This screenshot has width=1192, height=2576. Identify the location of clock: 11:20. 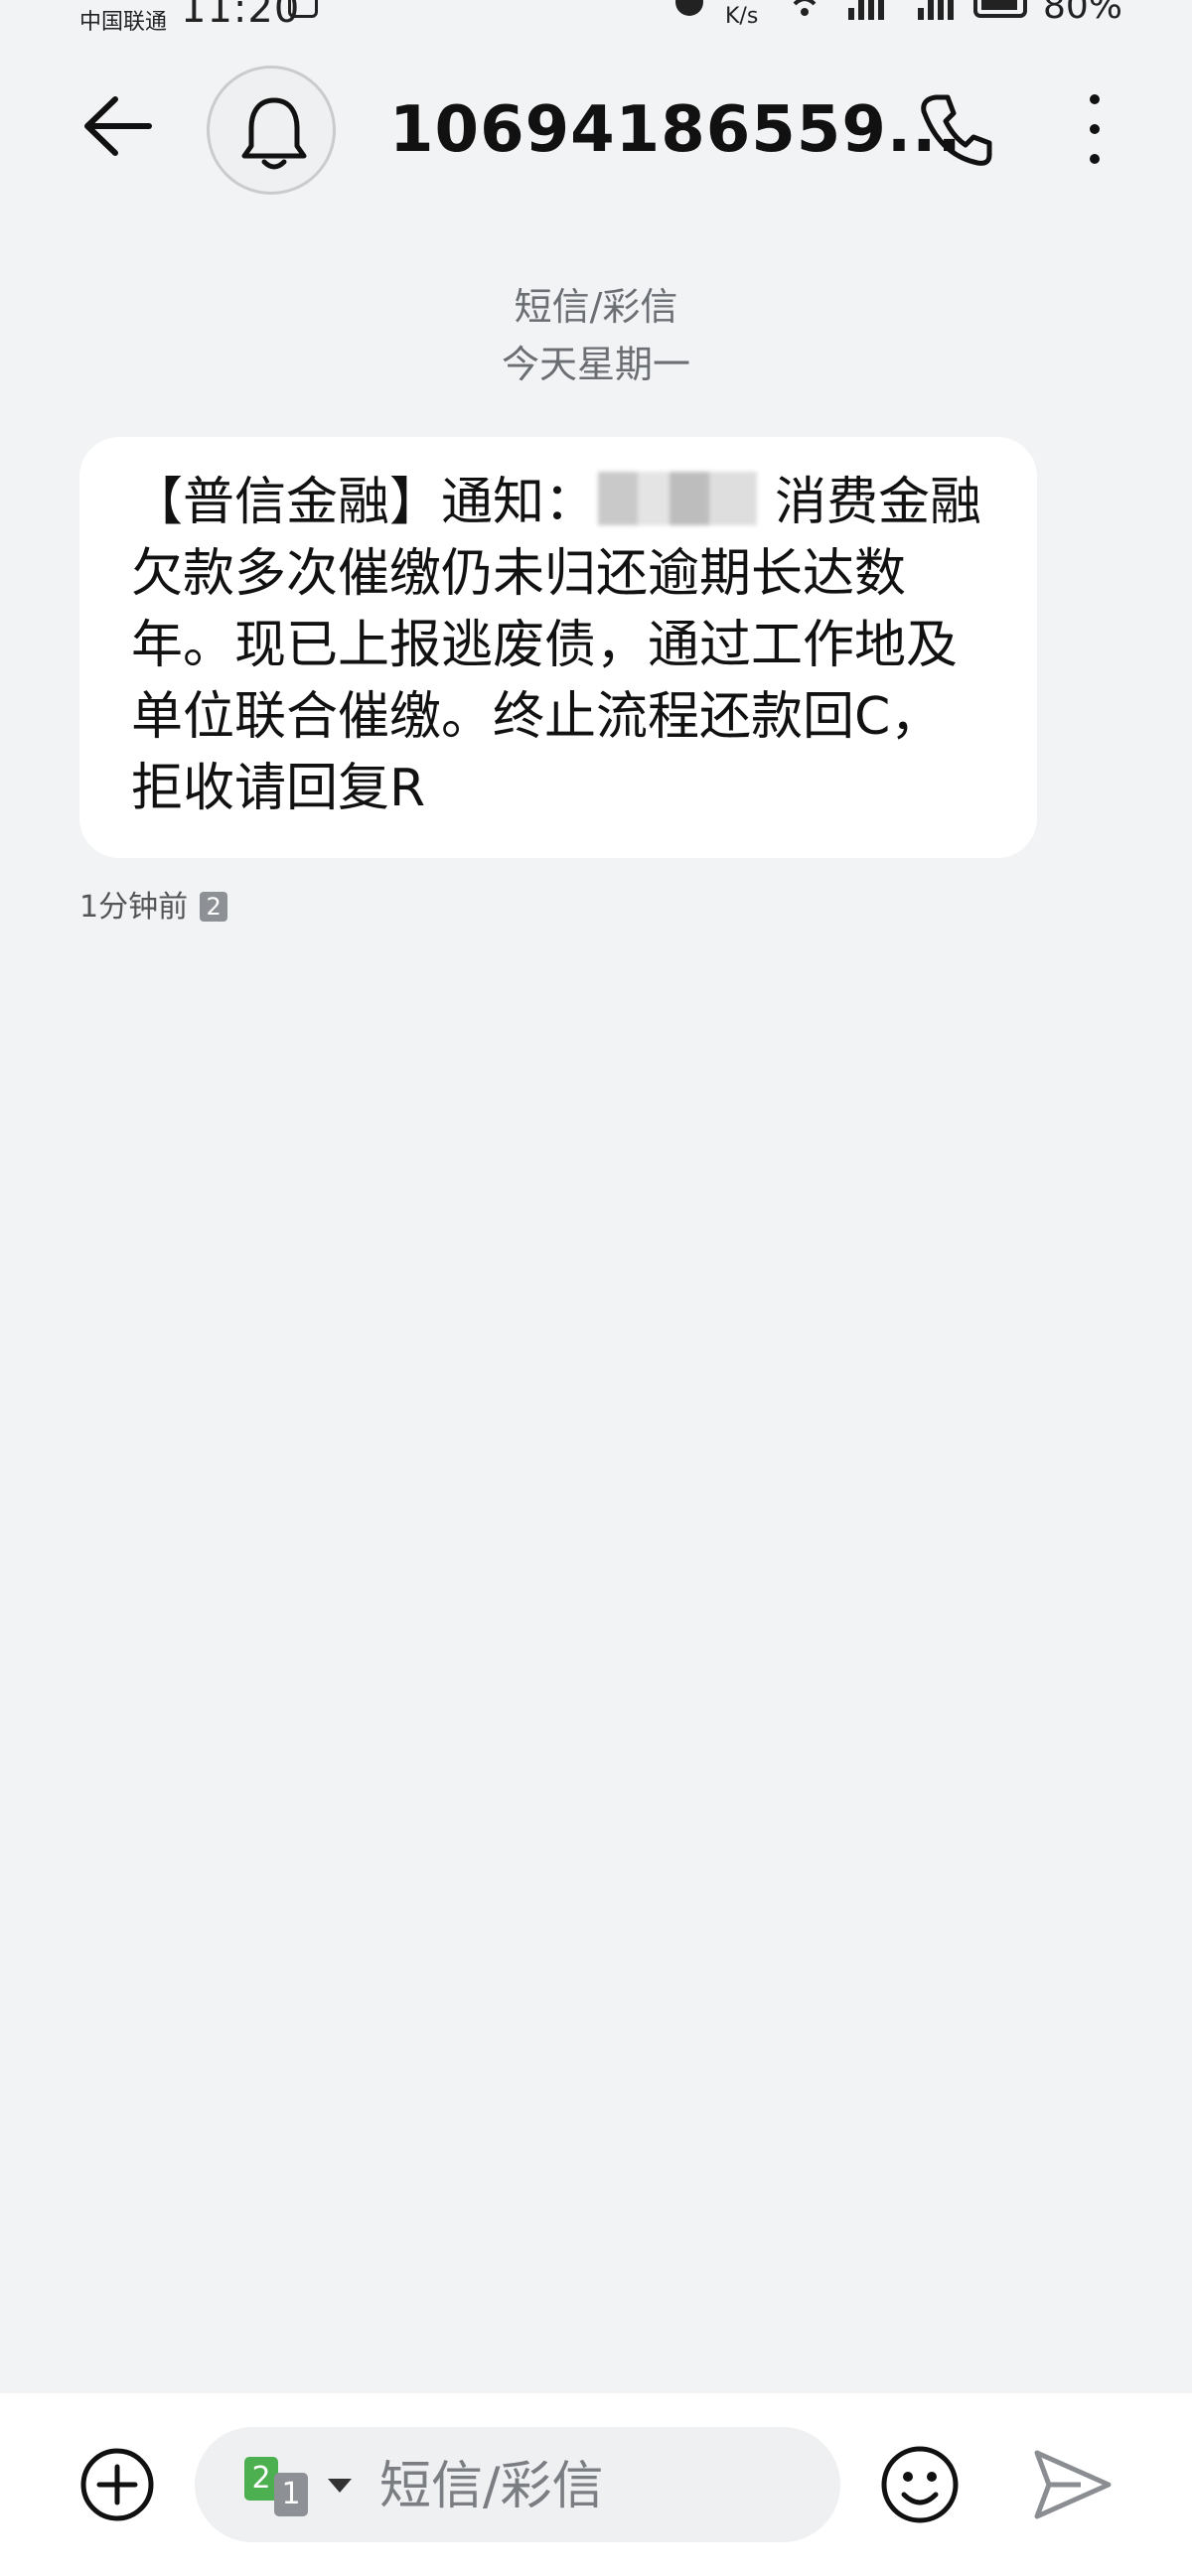
(241, 16).